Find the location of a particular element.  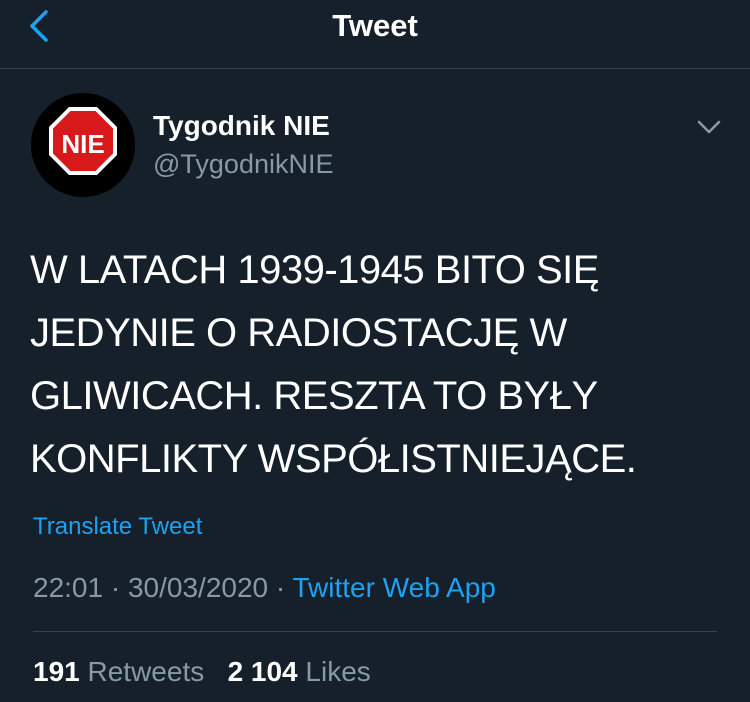

tweet-meta: 22:01 · 30/03/2020 · Twitter Web App is located at coordinates (264, 588).